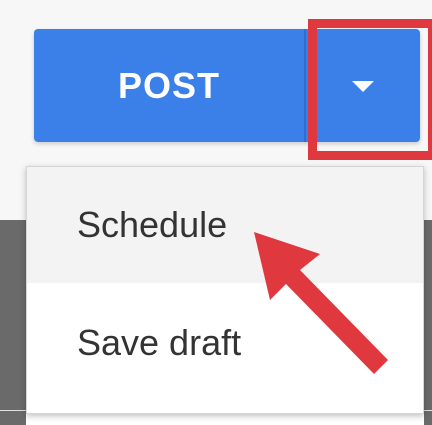  What do you see at coordinates (428, 322) in the screenshot?
I see `page-backdrop-right` at bounding box center [428, 322].